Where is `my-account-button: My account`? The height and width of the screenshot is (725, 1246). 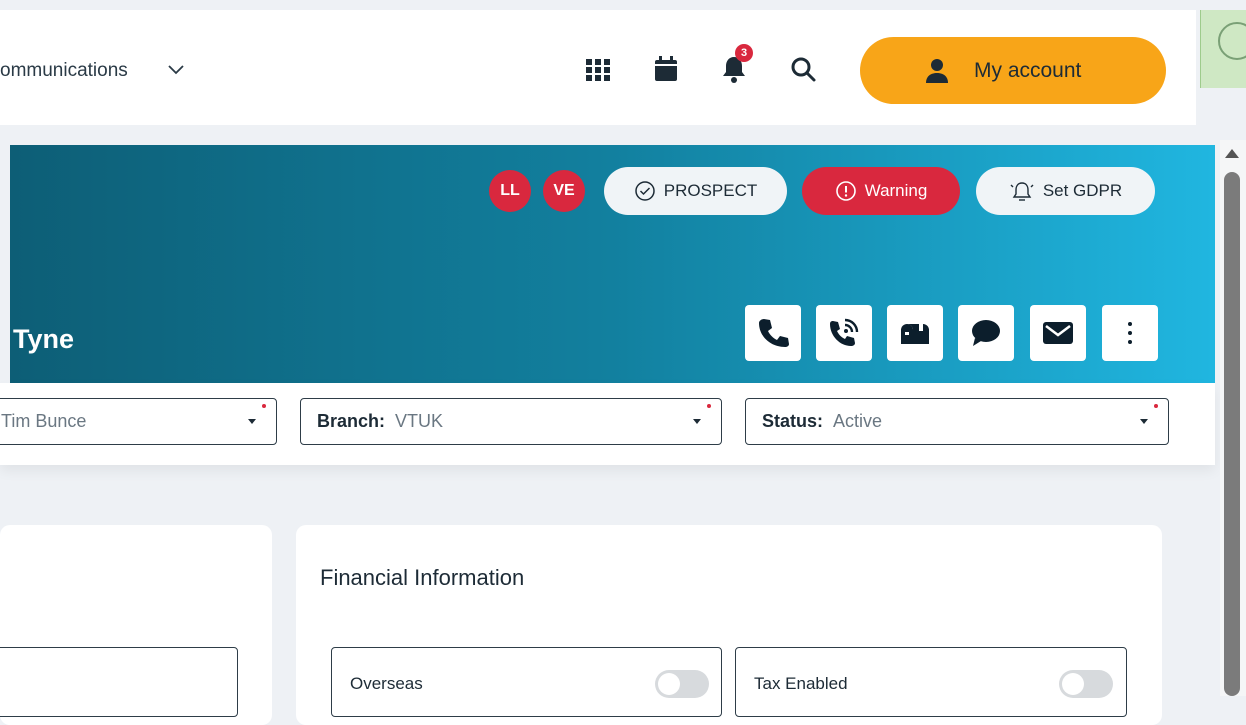
my-account-button: My account is located at coordinates (1013, 70).